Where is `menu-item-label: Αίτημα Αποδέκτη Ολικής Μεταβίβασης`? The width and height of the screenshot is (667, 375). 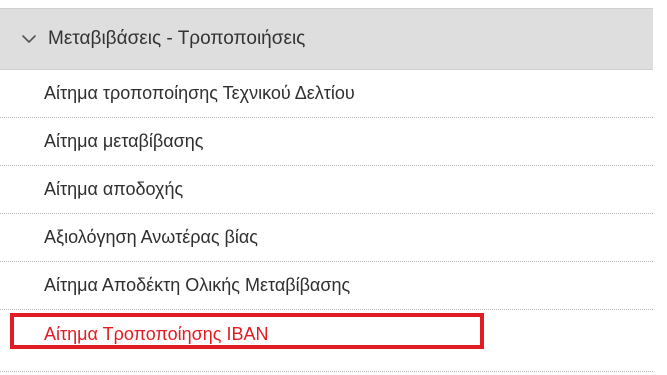
menu-item-label: Αίτημα Αποδέκτη Ολικής Μεταβίβασης is located at coordinates (197, 285).